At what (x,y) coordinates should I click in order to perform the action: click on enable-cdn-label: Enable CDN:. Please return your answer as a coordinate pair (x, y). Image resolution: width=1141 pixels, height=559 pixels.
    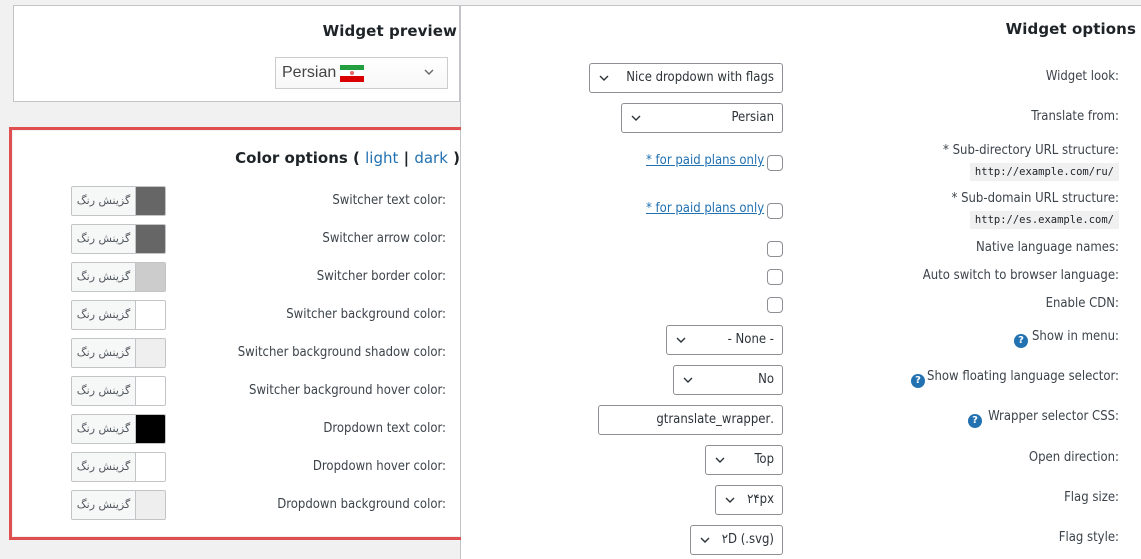
    Looking at the image, I should click on (1082, 303).